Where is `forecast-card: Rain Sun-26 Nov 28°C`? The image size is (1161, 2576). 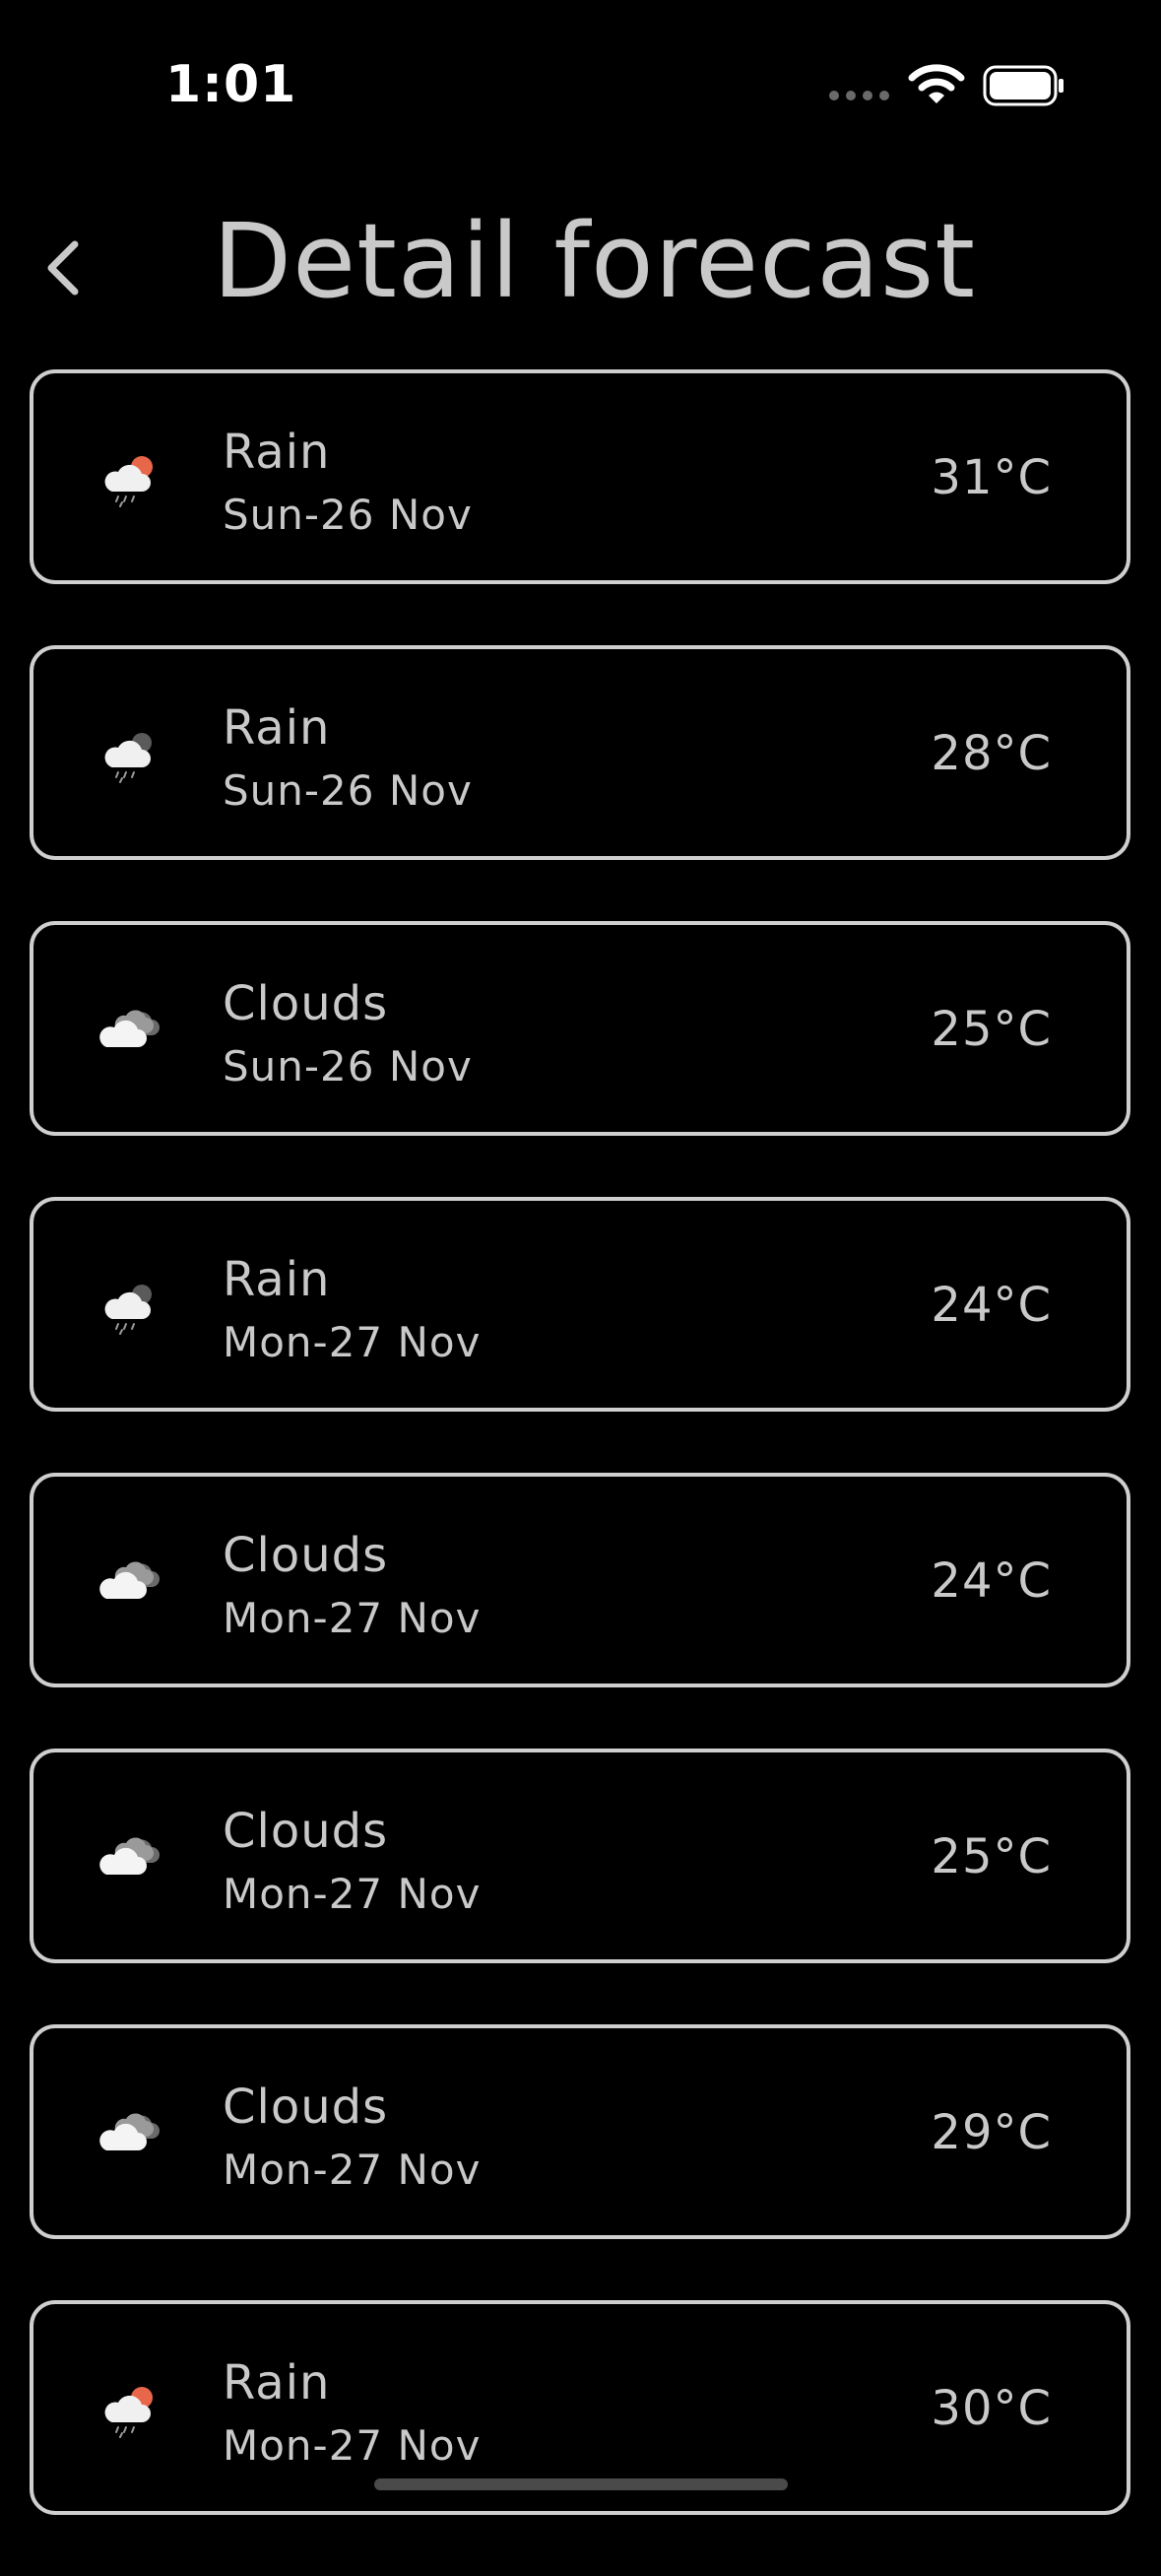
forecast-card: Rain Sun-26 Nov 28°C is located at coordinates (580, 753).